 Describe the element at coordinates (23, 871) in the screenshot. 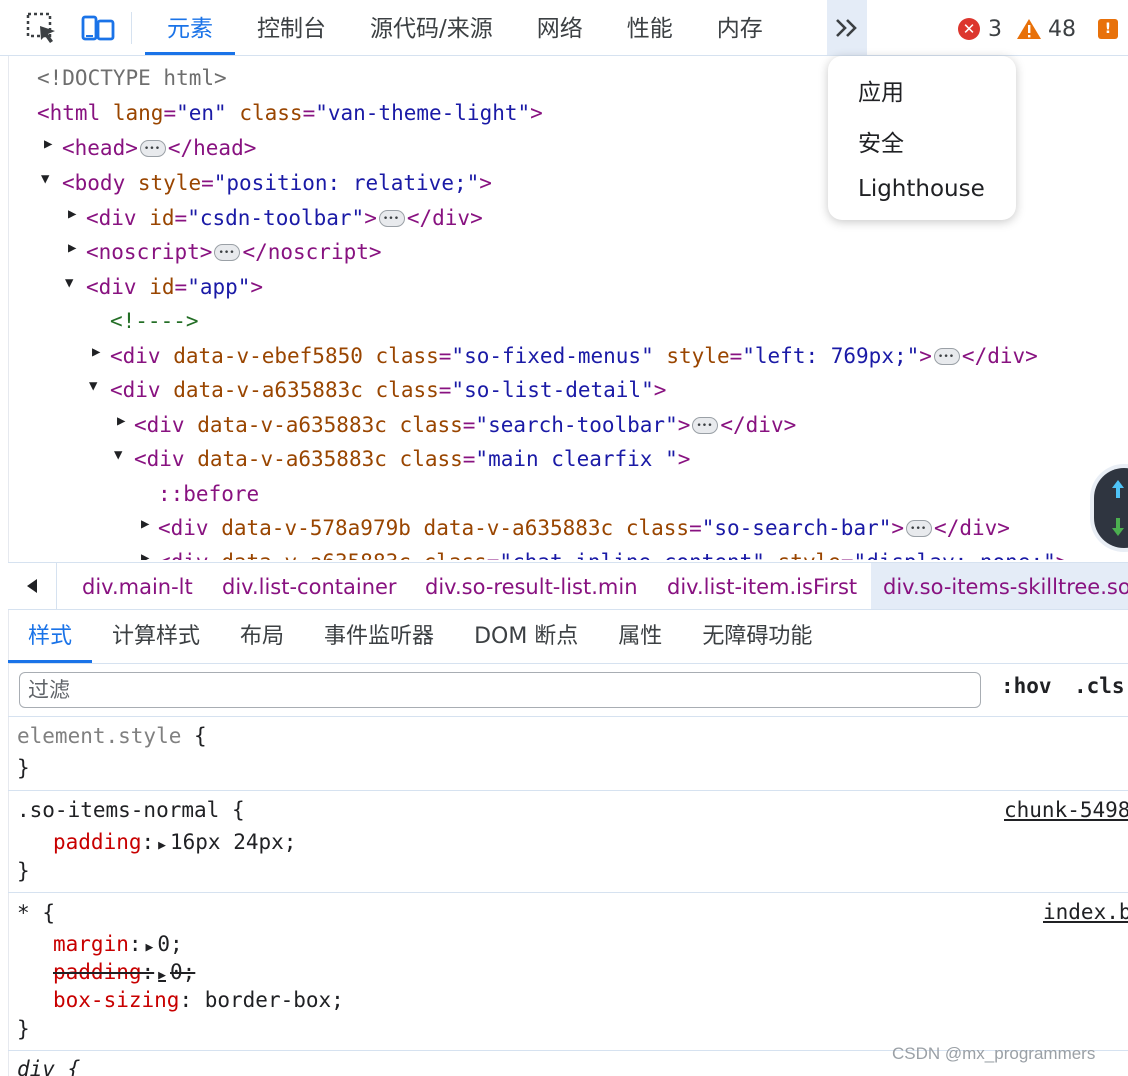

I see `rule-close-brace: }` at that location.